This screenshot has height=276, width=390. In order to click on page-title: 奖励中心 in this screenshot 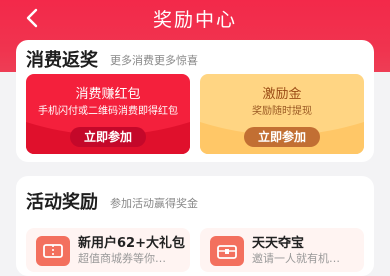, I will do `click(194, 20)`.